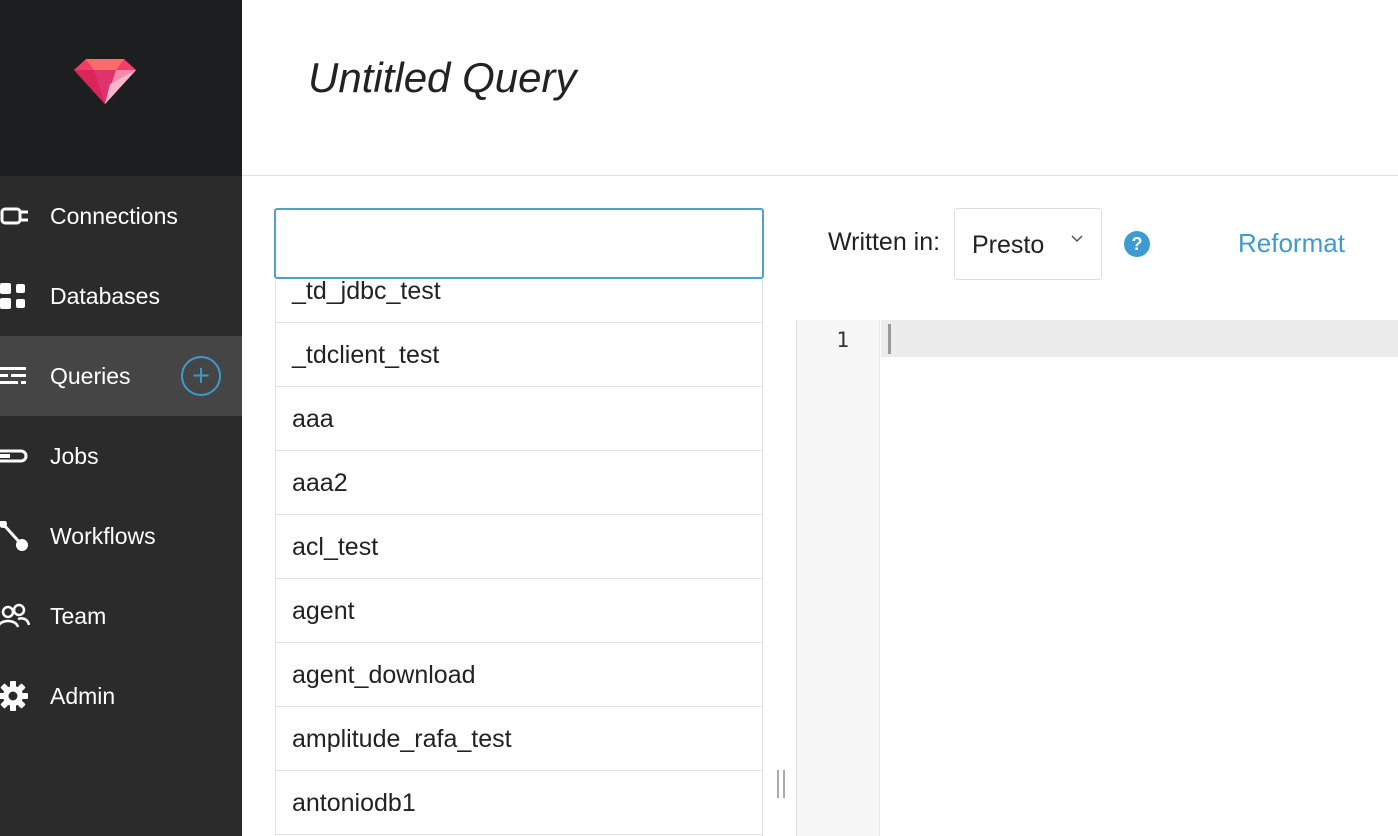 The width and height of the screenshot is (1398, 836). I want to click on sidebar-item-connections: Connections, so click(121, 216).